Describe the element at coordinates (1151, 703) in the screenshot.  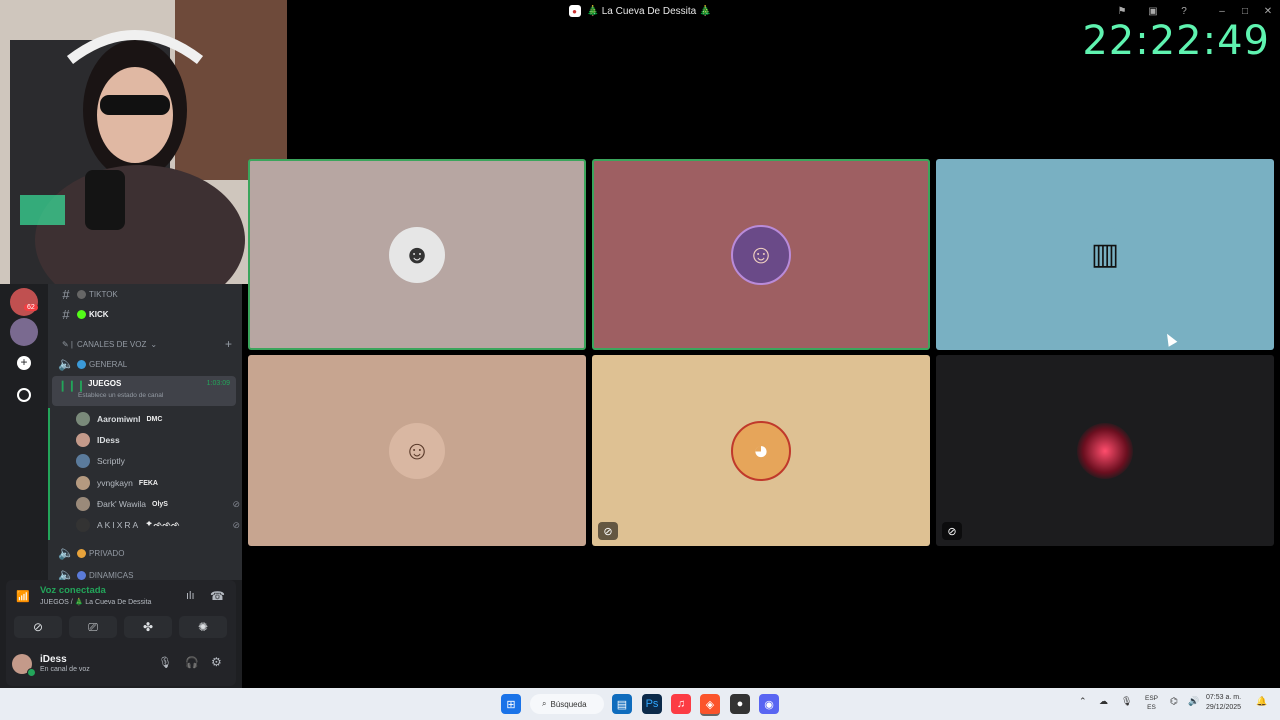
I see `language-indicator: ESP ES` at that location.